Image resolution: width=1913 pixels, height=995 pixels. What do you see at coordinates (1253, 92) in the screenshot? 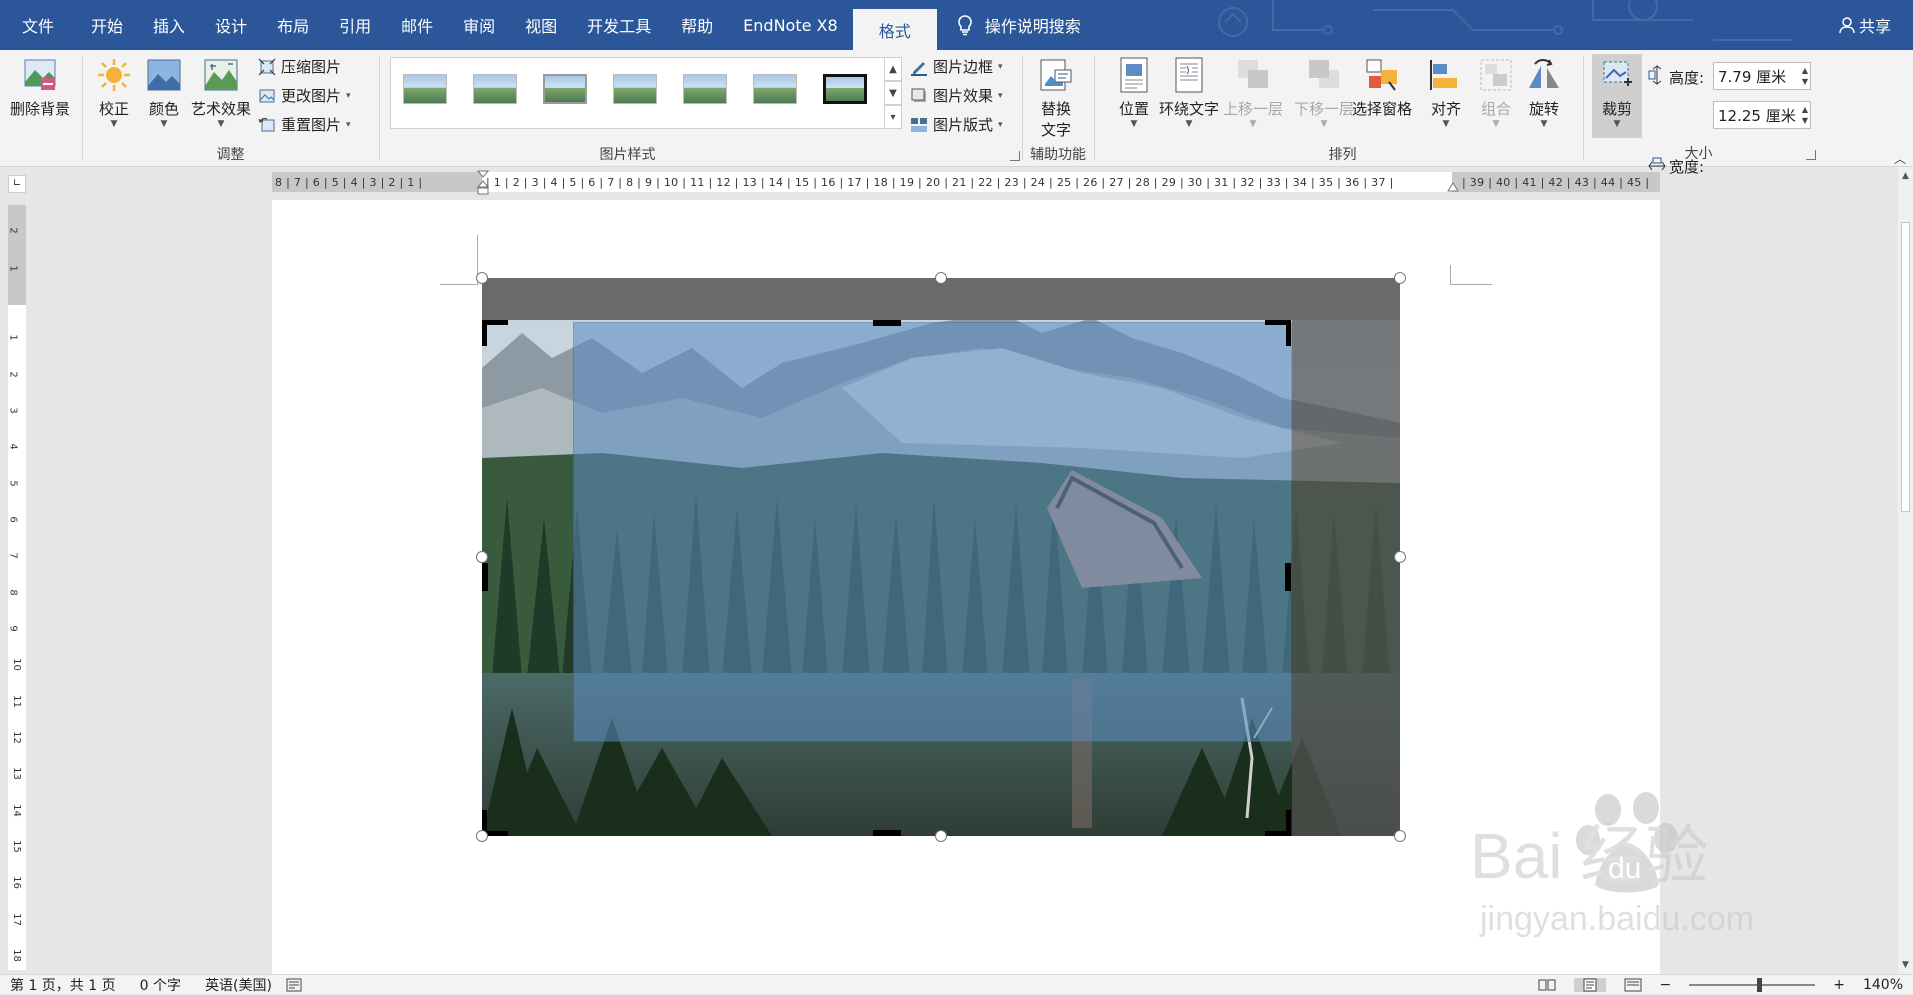
I see `bring-forward-button: 上移一层 ▼` at bounding box center [1253, 92].